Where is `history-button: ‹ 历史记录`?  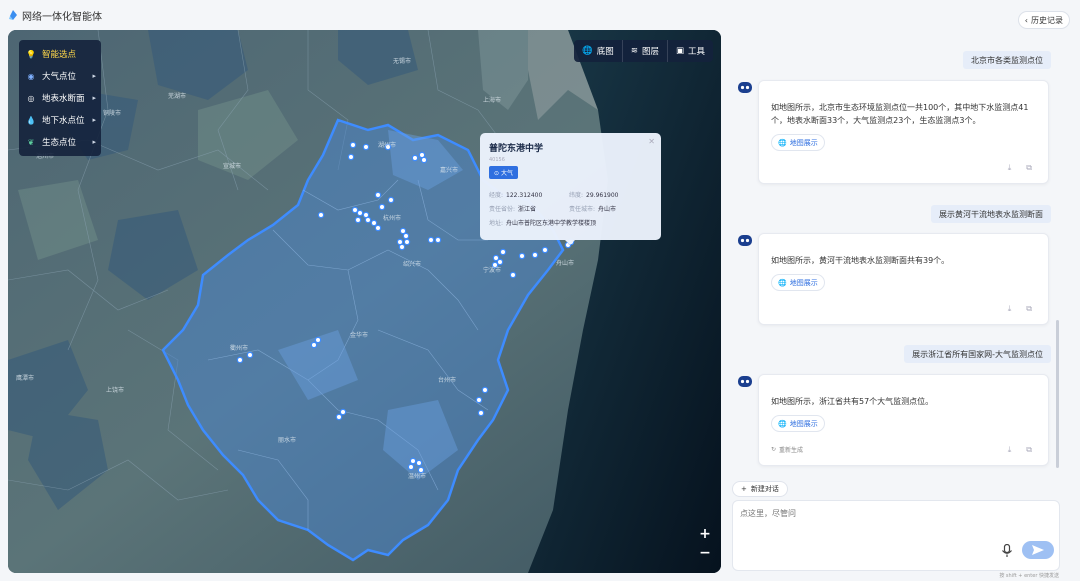
history-button: ‹ 历史记录 is located at coordinates (1043, 20).